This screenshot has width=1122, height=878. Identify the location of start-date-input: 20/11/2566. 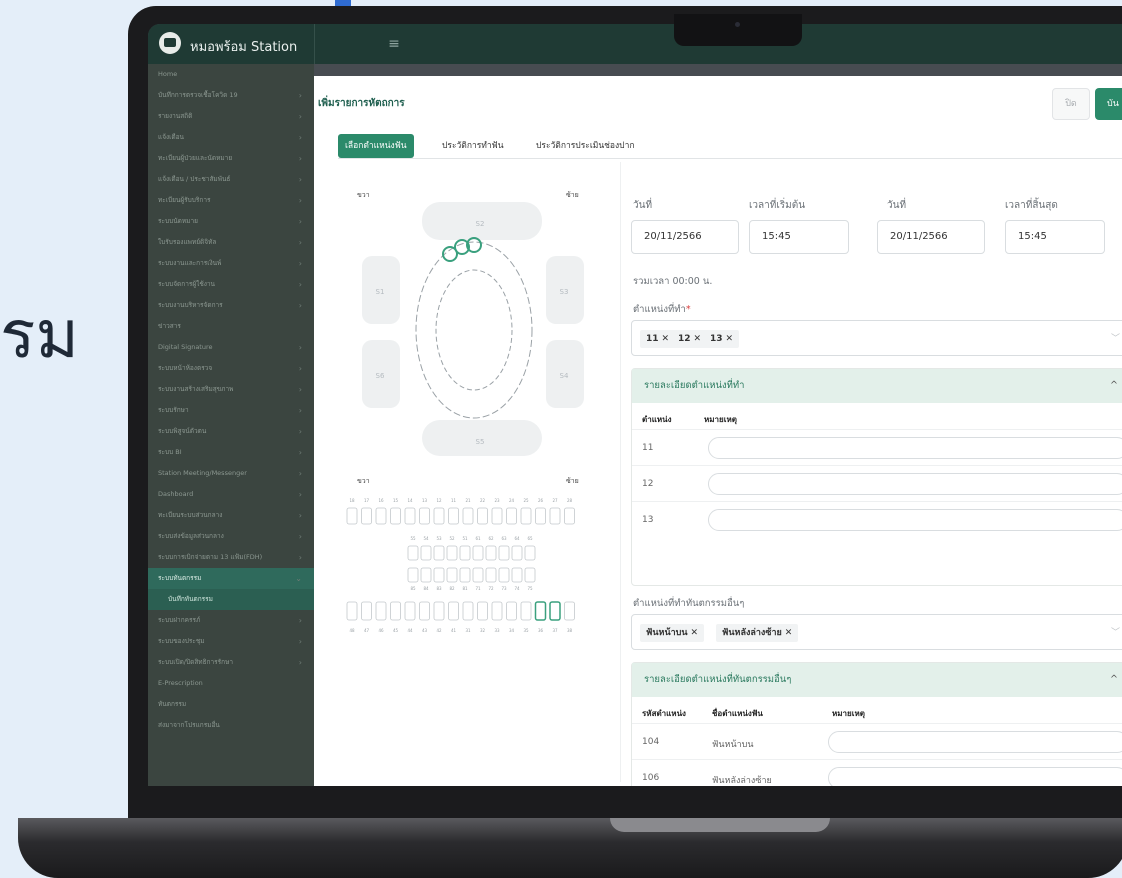
(685, 237).